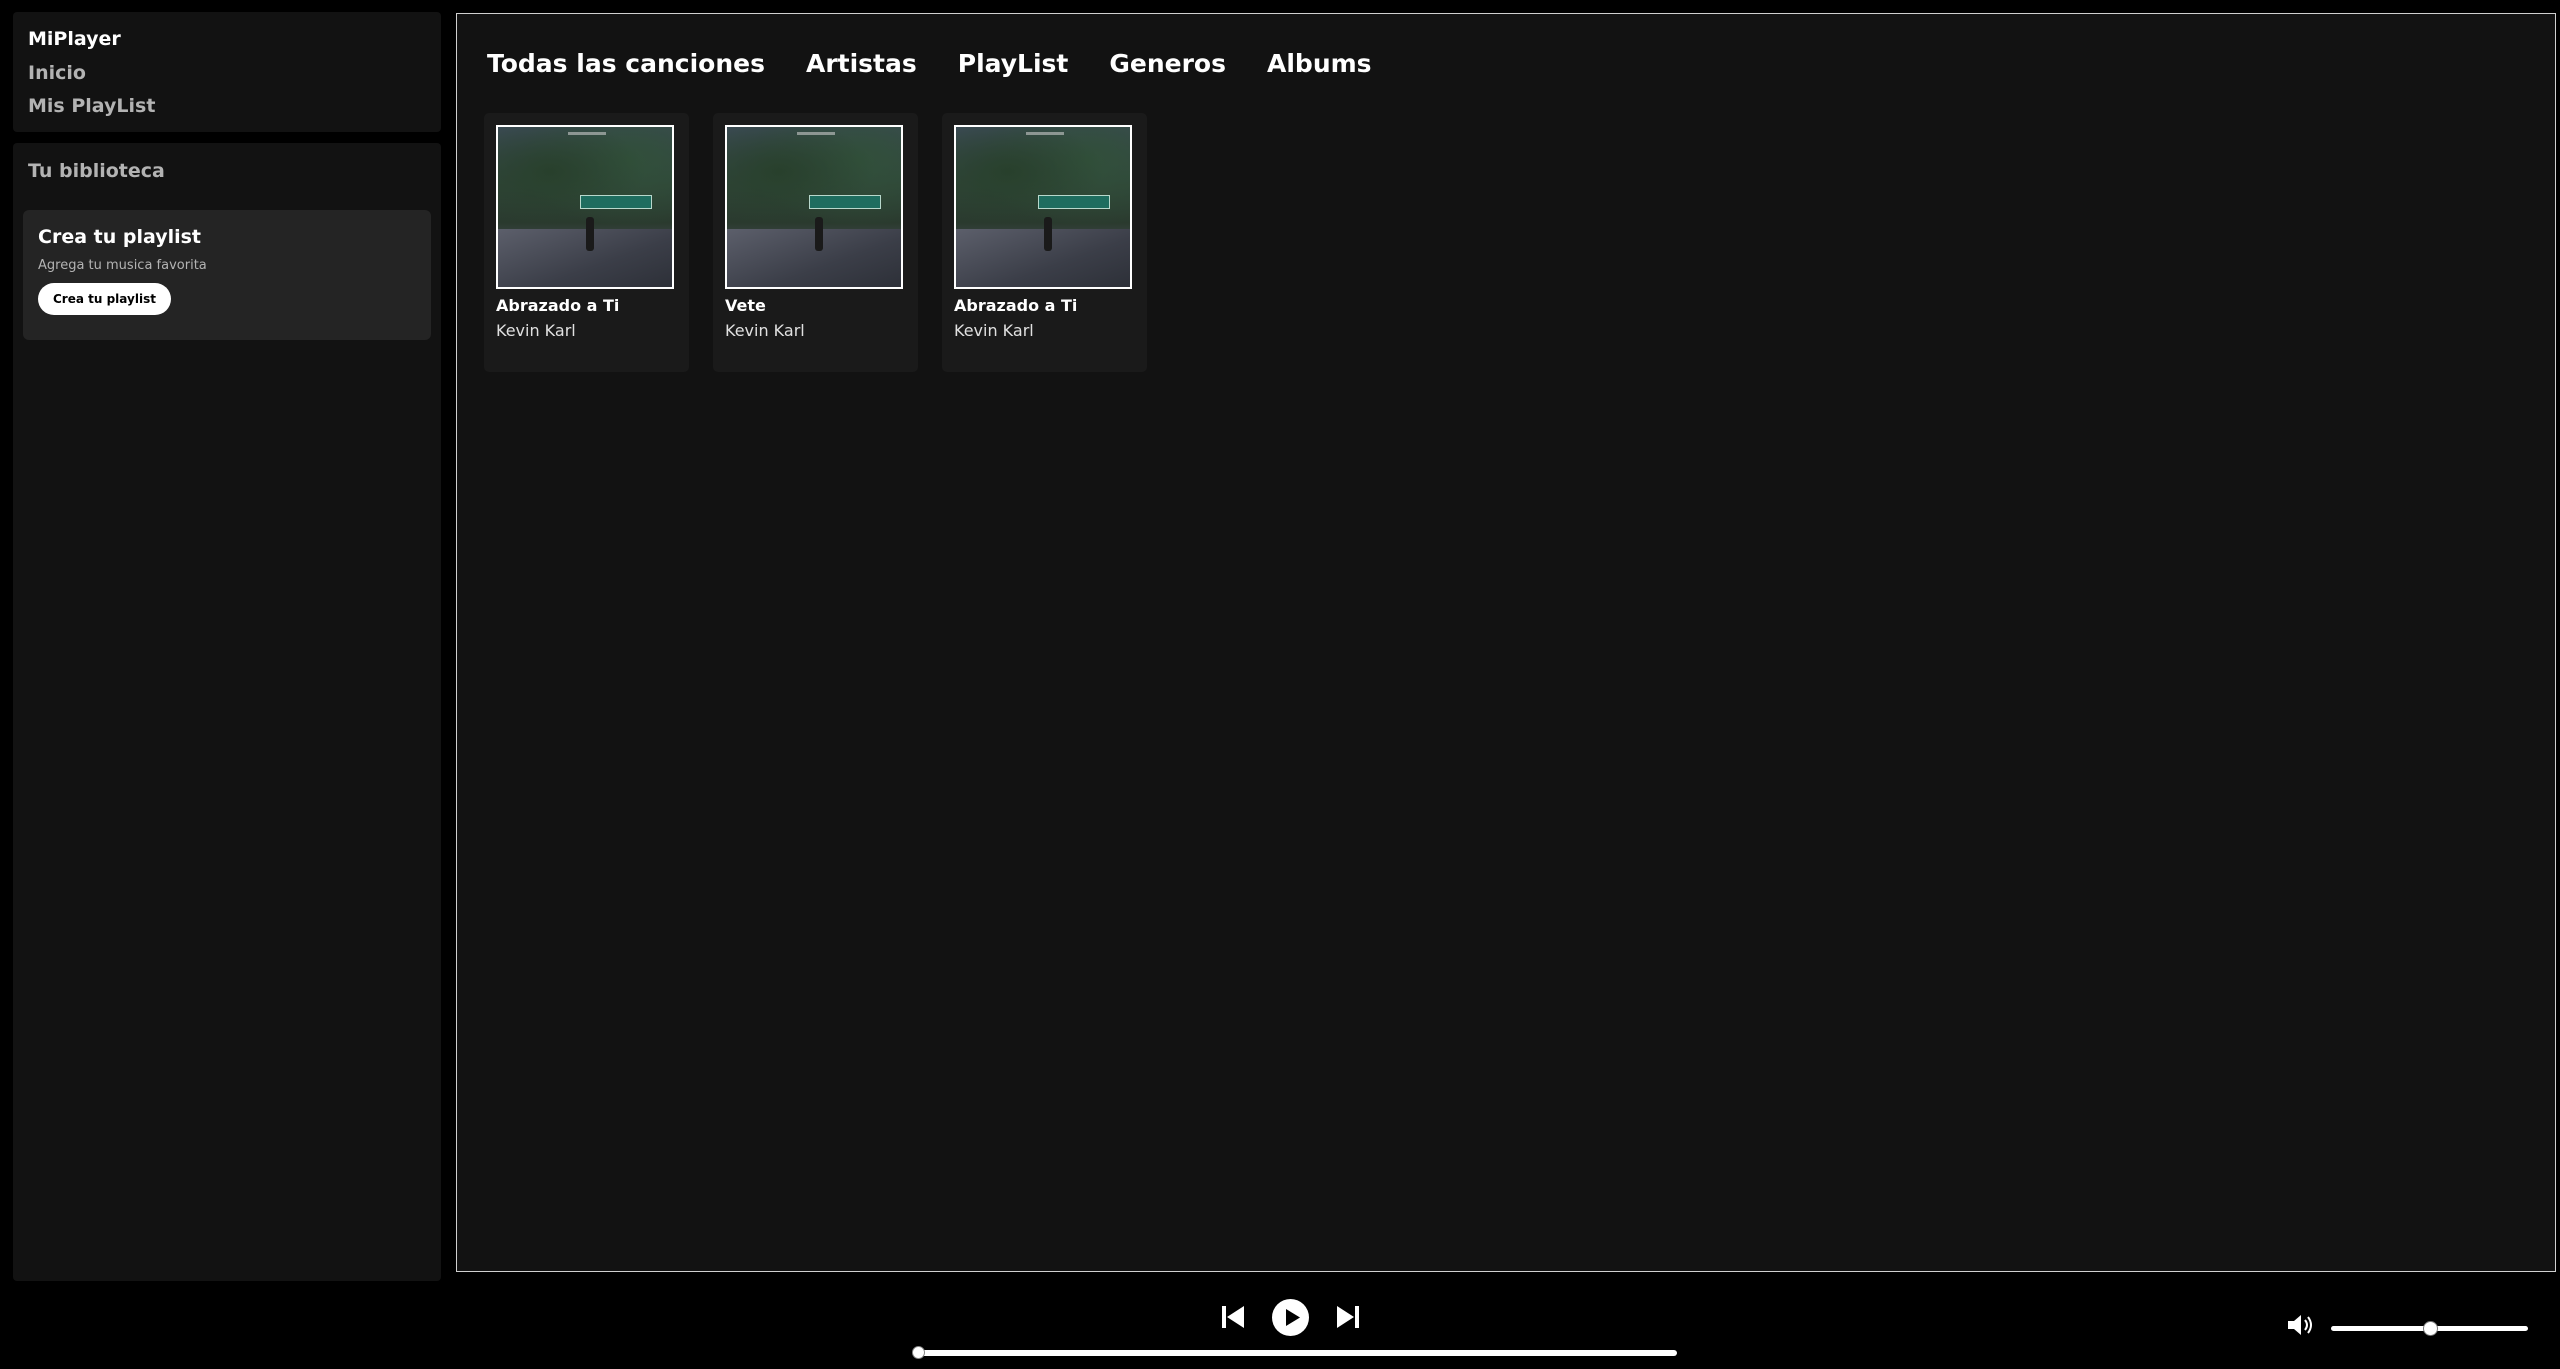 The width and height of the screenshot is (2560, 1369). Describe the element at coordinates (1348, 1317) in the screenshot. I see `next-icon` at that location.